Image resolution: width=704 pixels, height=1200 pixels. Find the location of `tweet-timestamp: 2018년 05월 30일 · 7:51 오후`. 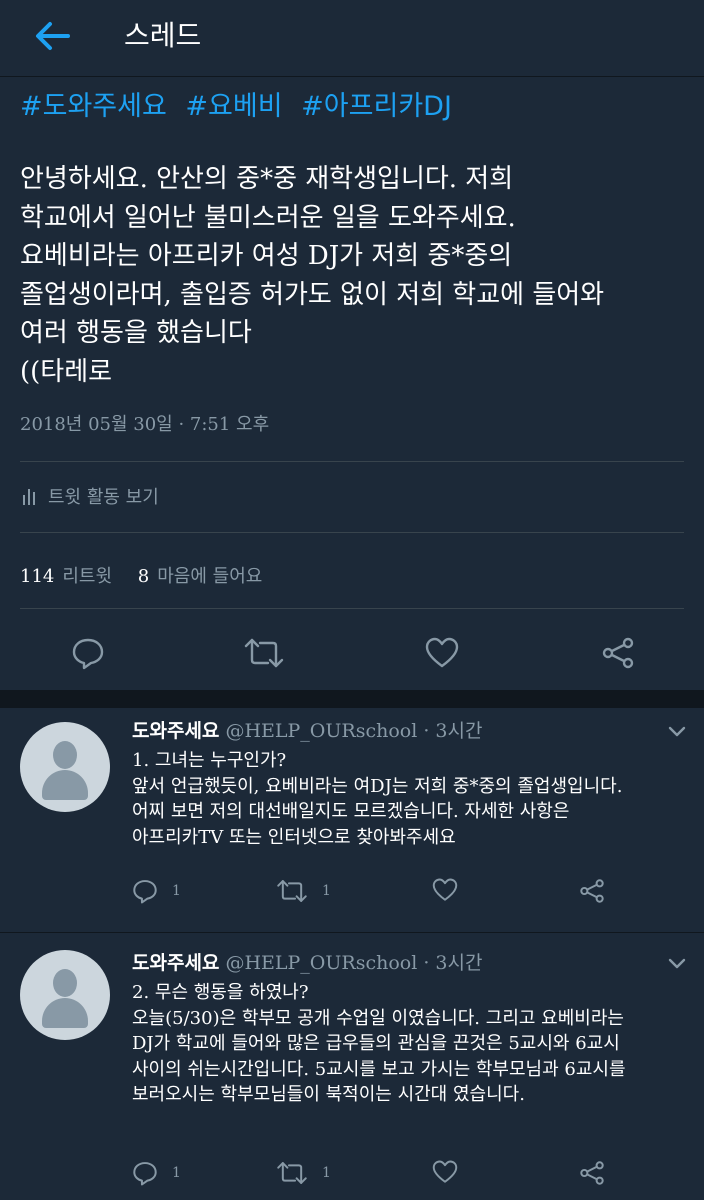

tweet-timestamp: 2018년 05월 30일 · 7:51 오후 is located at coordinates (145, 424).